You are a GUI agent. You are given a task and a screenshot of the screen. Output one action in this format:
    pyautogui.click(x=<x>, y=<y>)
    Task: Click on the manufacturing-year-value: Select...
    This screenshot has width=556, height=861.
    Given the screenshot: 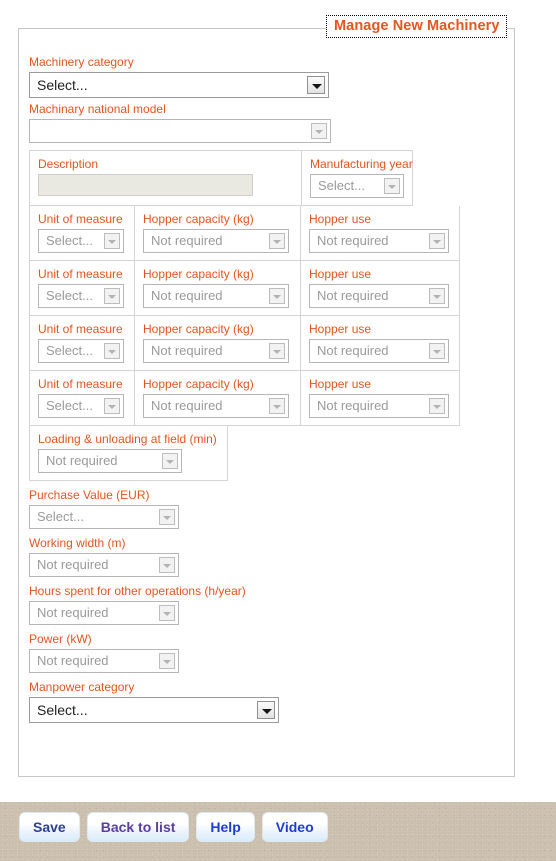 What is the action you would take?
    pyautogui.click(x=341, y=185)
    